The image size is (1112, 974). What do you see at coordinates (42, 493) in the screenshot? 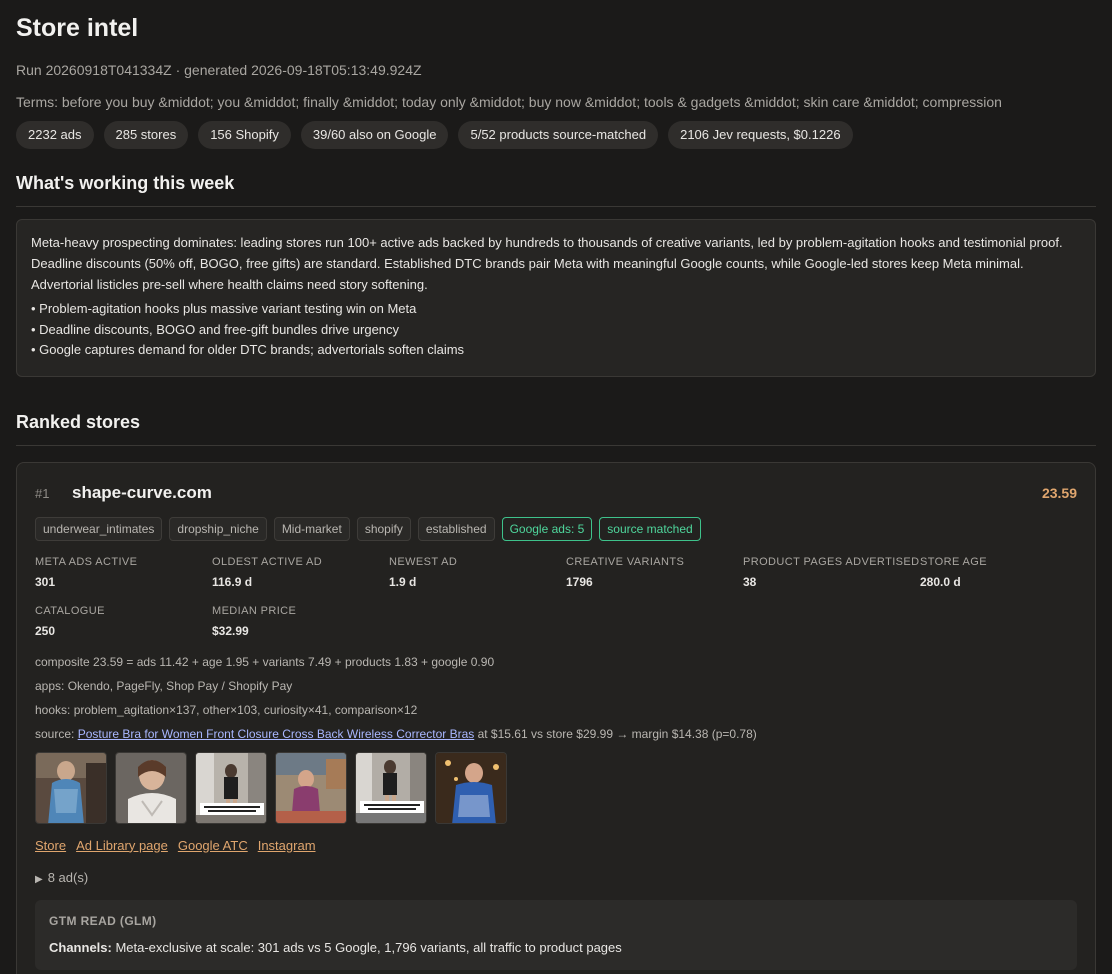
I see `store-rank: #1` at bounding box center [42, 493].